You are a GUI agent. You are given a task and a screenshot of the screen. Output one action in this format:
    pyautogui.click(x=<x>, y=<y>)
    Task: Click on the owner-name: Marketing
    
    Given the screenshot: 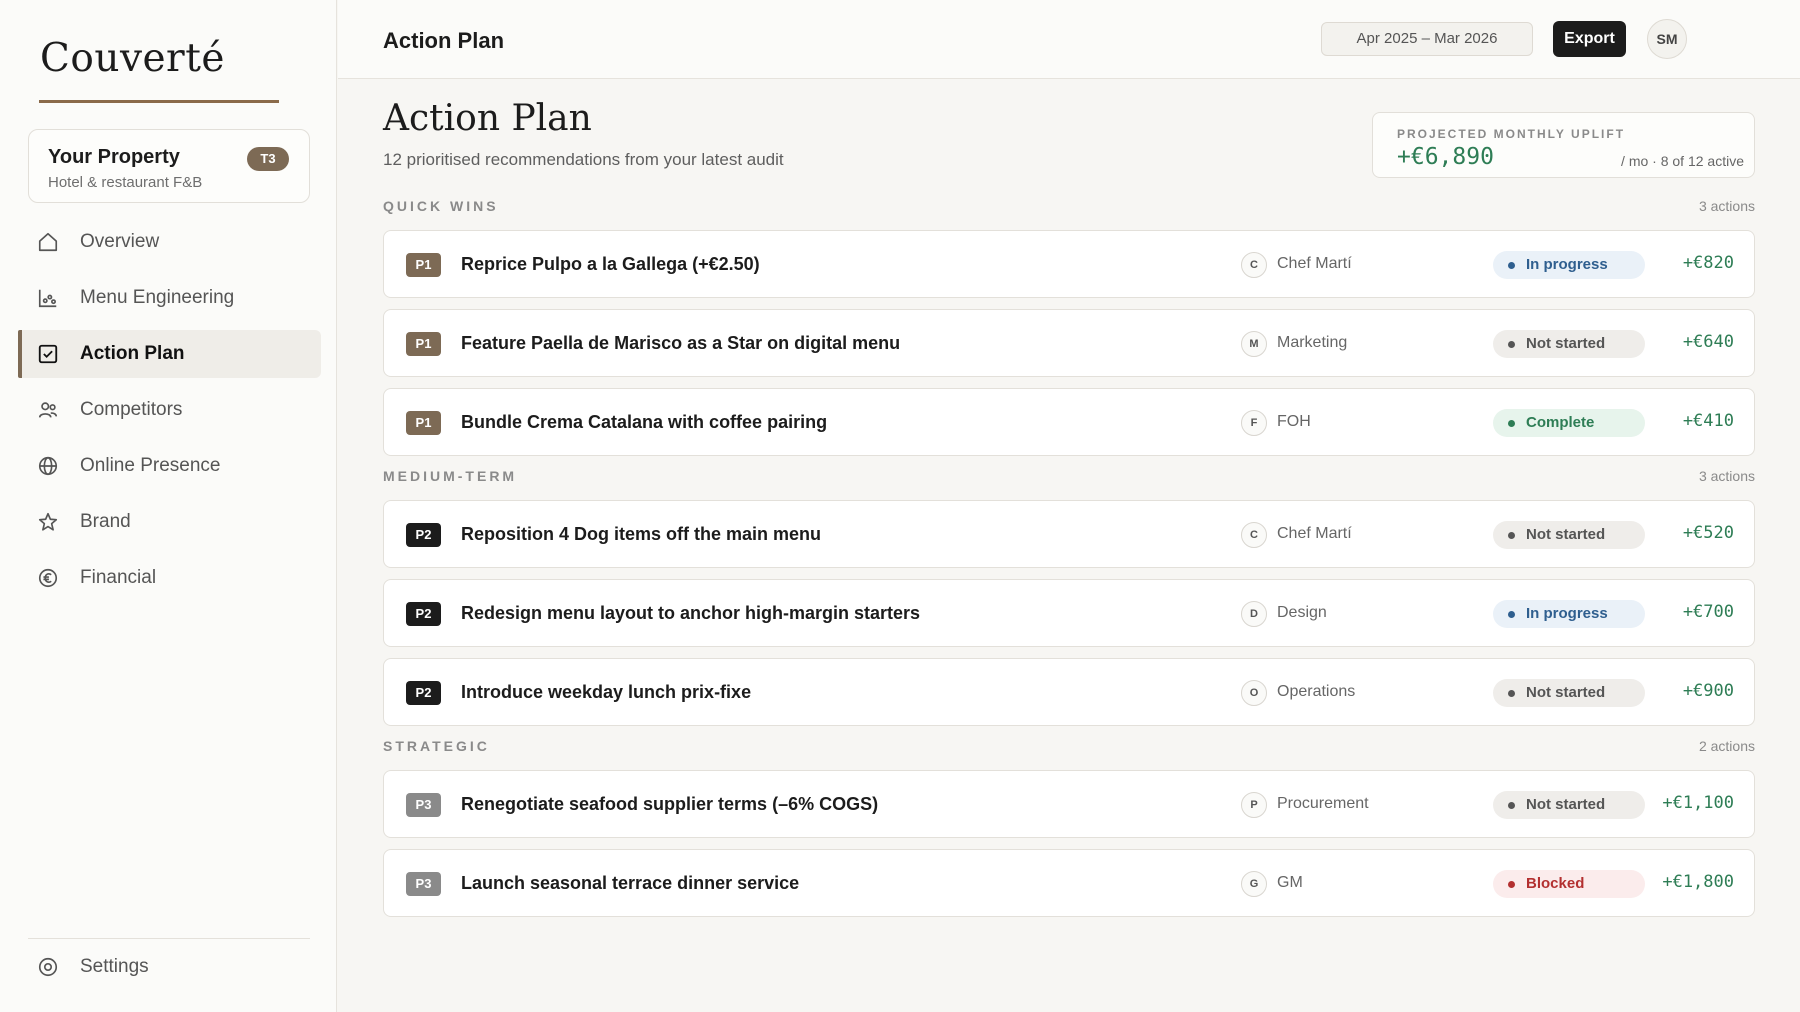 What is the action you would take?
    pyautogui.click(x=1312, y=342)
    